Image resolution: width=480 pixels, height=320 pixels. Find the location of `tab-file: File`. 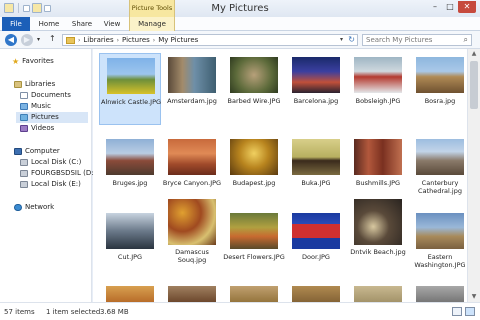

tab-file: File is located at coordinates (16, 24).